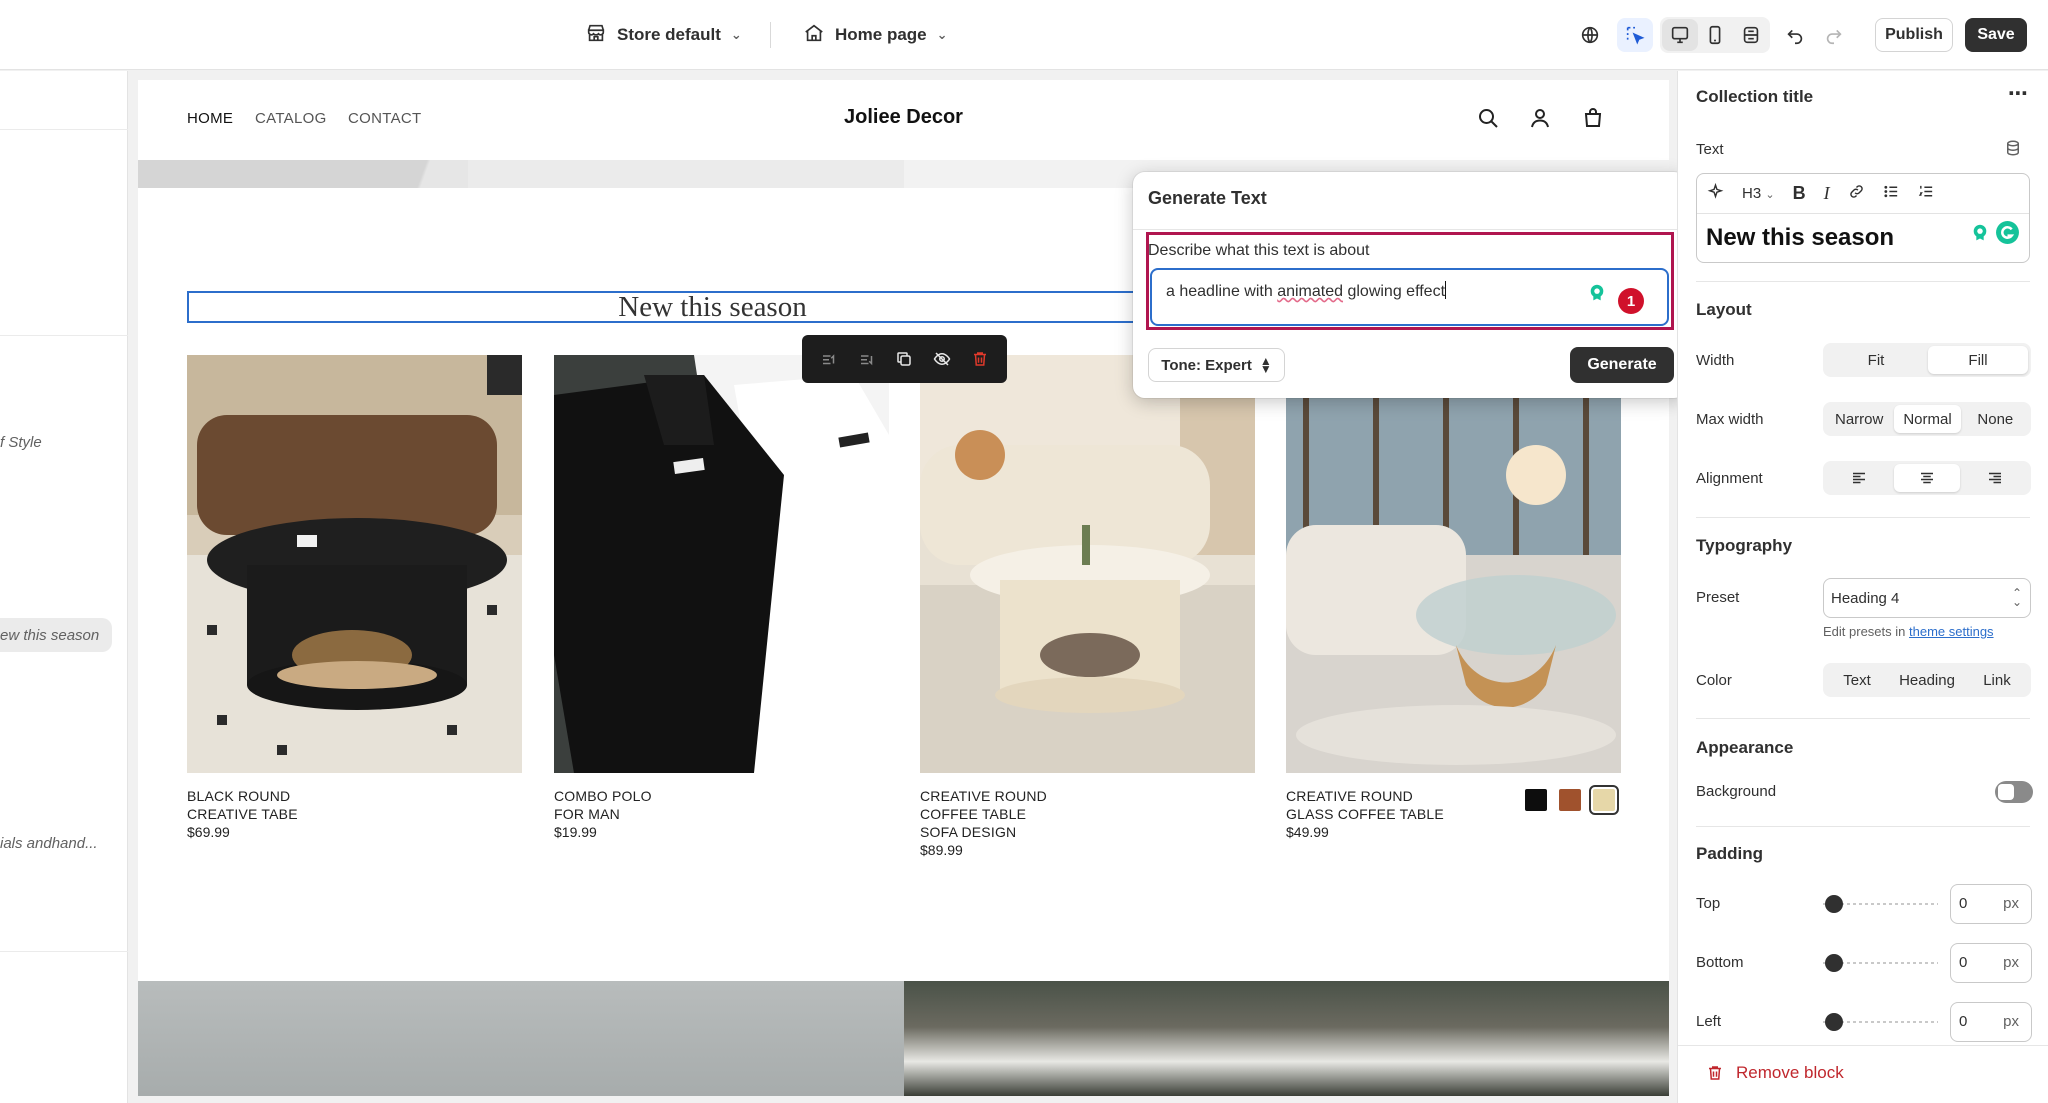  I want to click on alignment-label: Alignment, so click(1729, 478).